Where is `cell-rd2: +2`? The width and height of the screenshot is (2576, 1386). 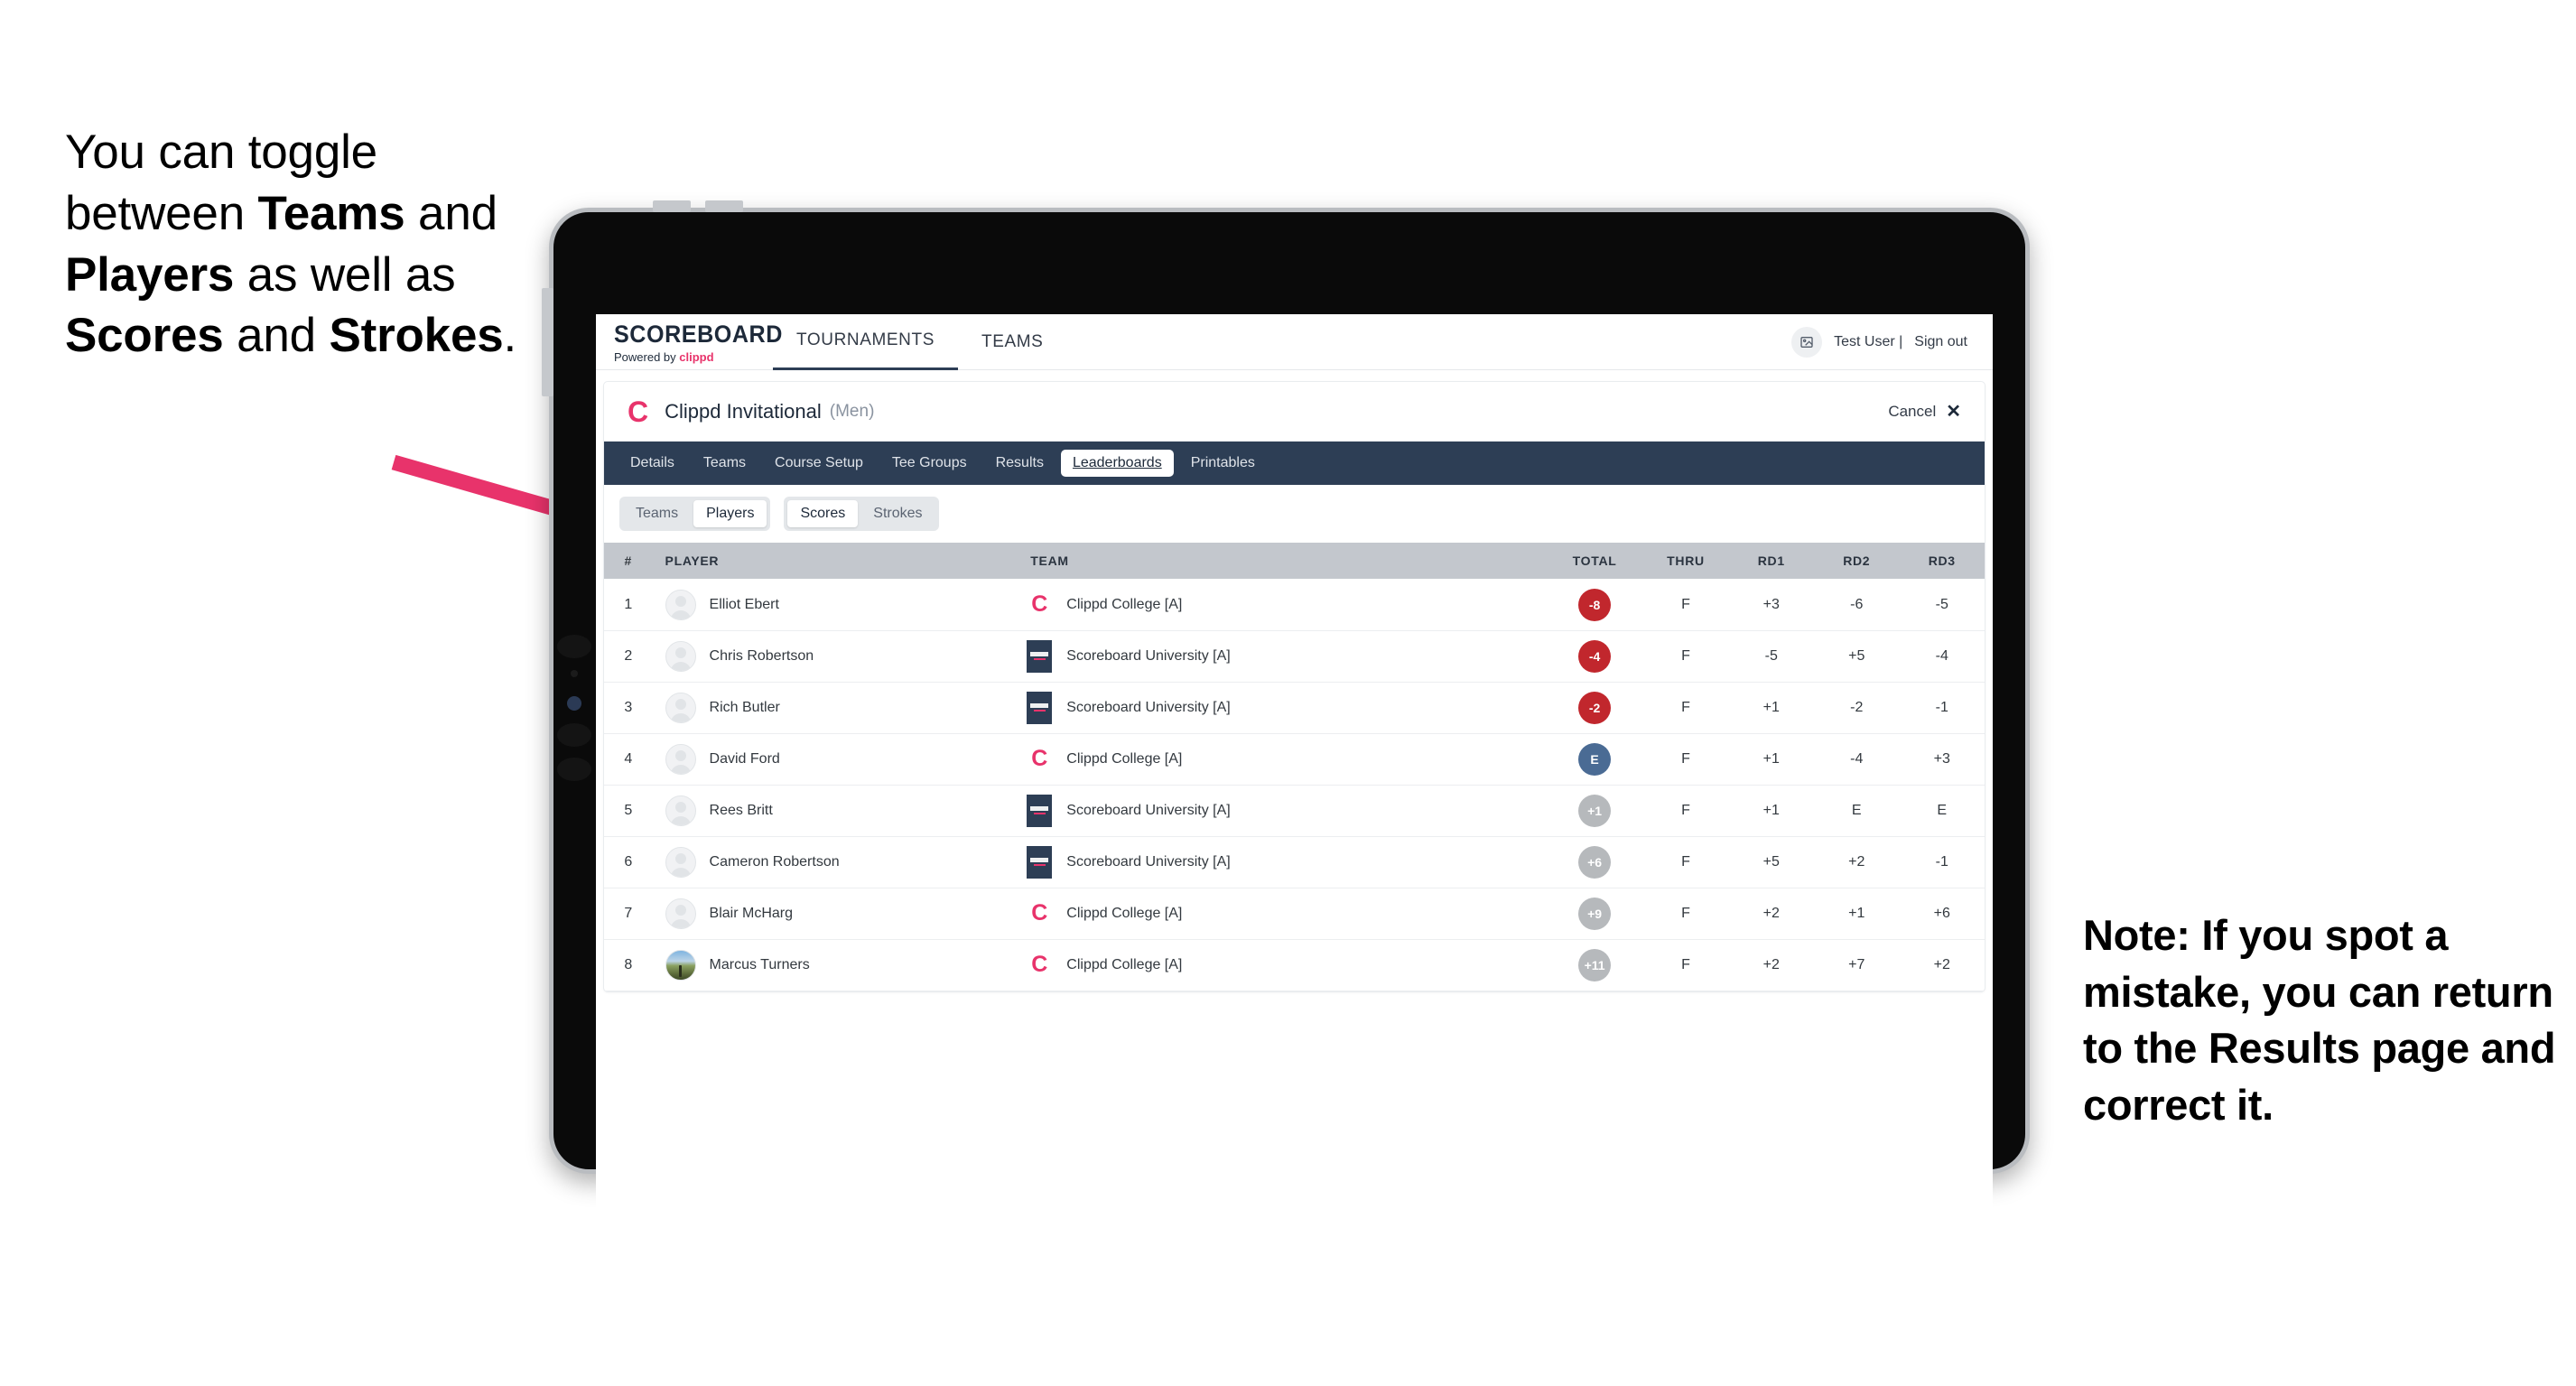
cell-rd2: +2 is located at coordinates (1857, 862).